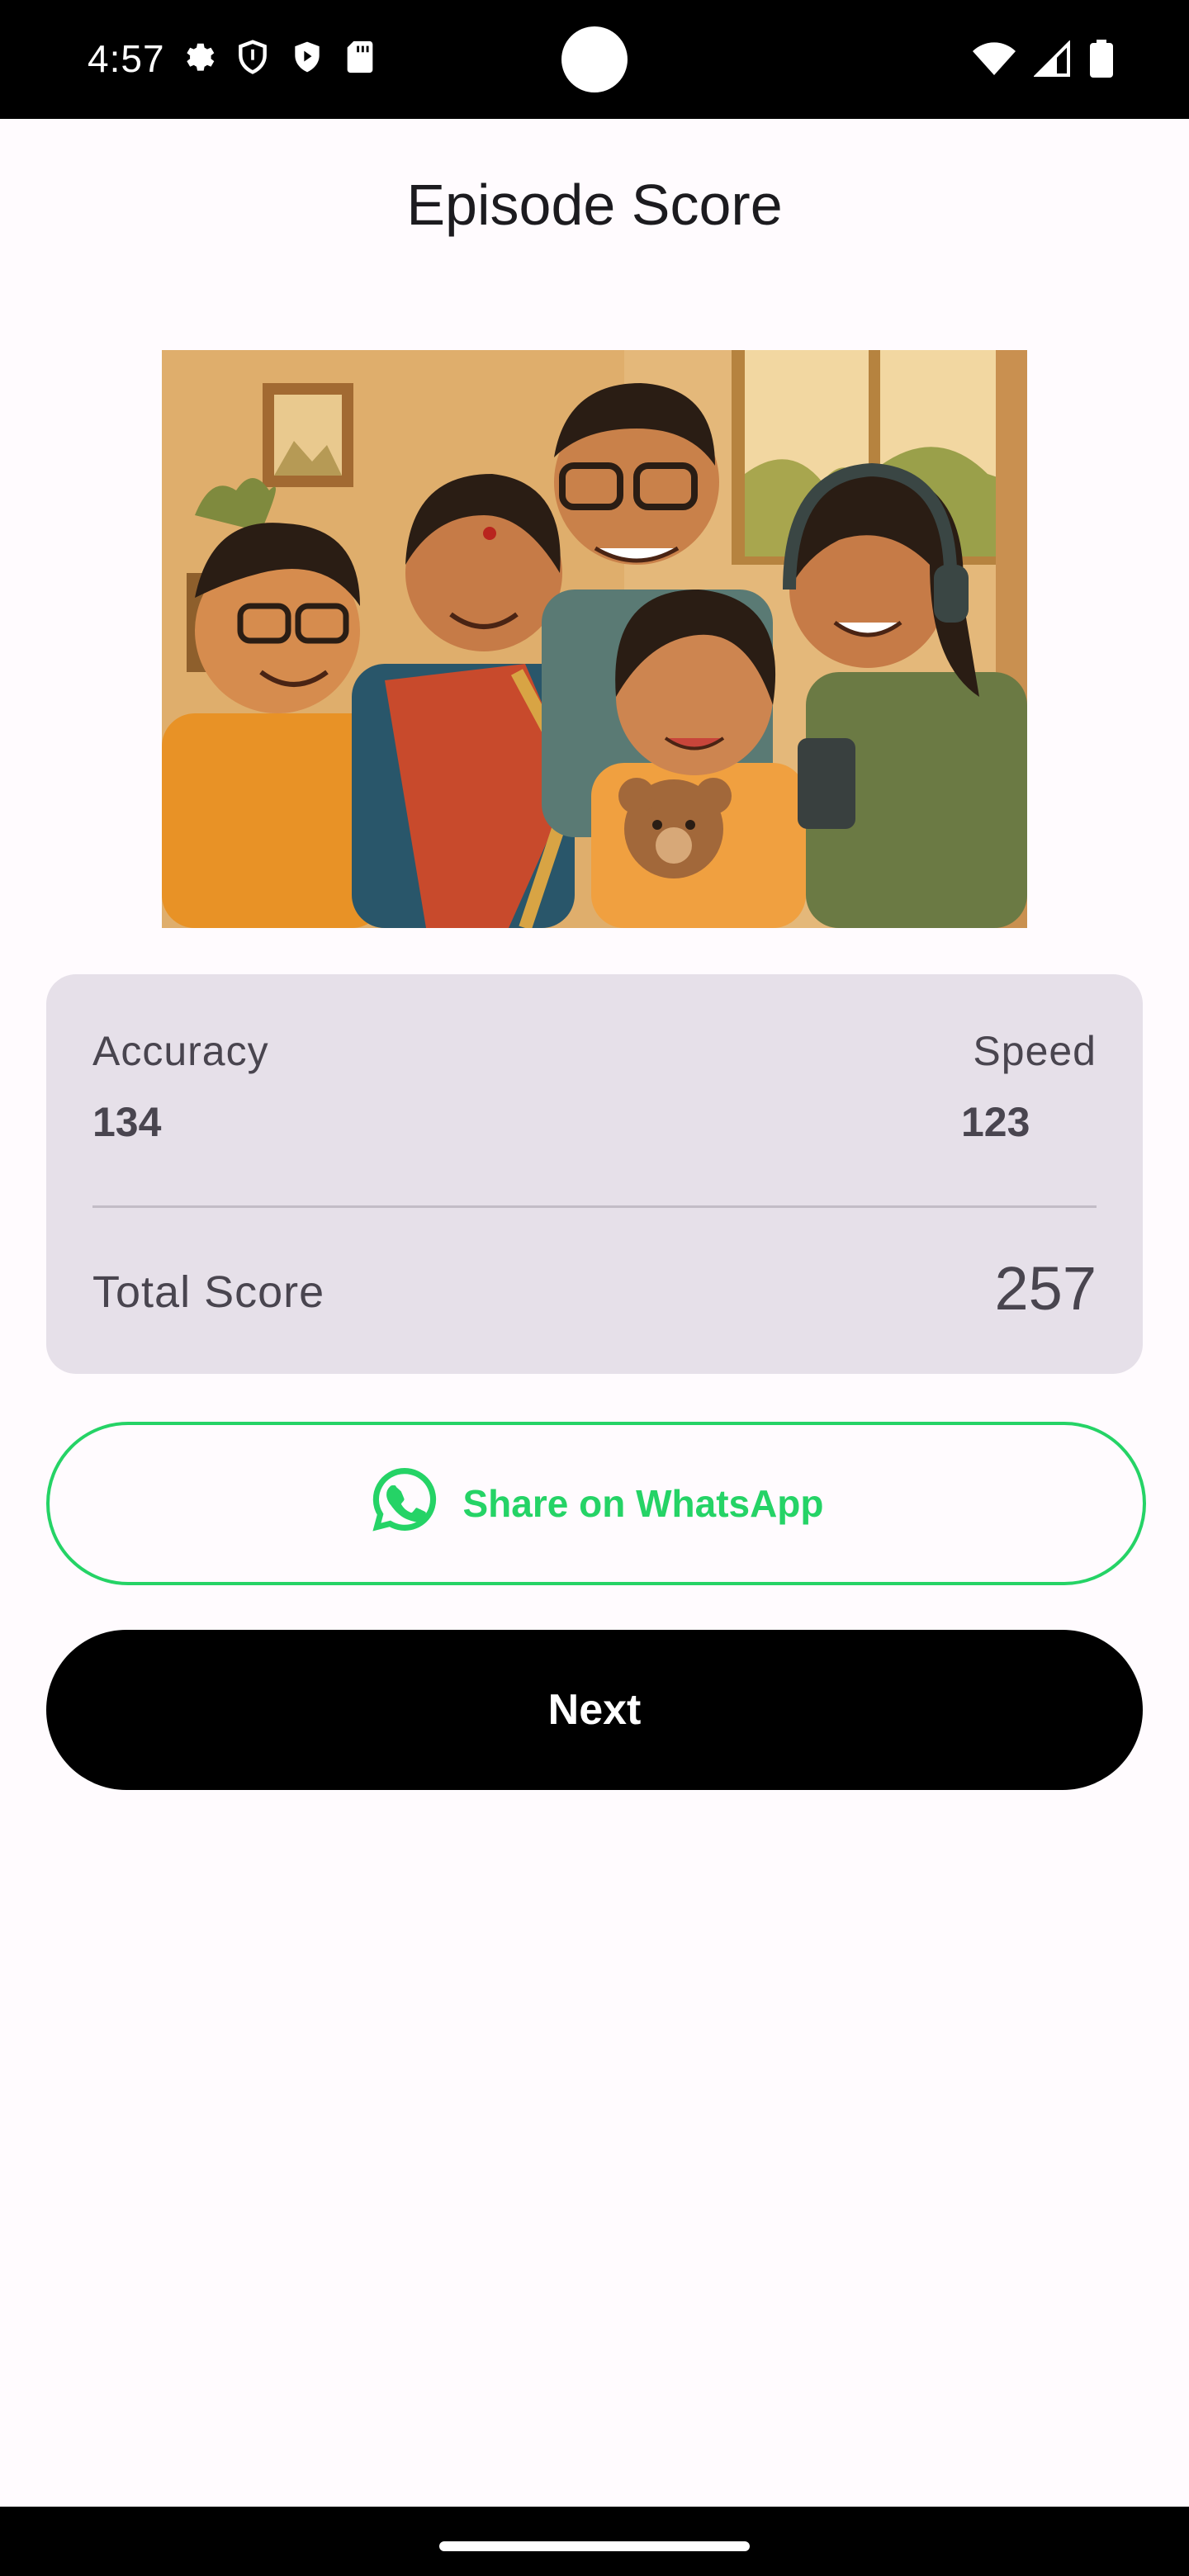 Image resolution: width=1189 pixels, height=2576 pixels. Describe the element at coordinates (404, 1504) in the screenshot. I see `whatsapp-icon` at that location.